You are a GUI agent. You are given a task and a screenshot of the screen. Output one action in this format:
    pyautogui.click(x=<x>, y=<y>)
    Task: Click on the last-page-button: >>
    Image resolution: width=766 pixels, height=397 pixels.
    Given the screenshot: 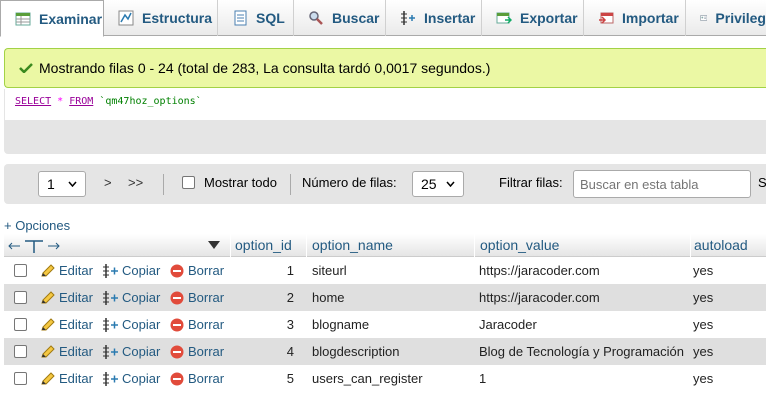 What is the action you would take?
    pyautogui.click(x=135, y=182)
    